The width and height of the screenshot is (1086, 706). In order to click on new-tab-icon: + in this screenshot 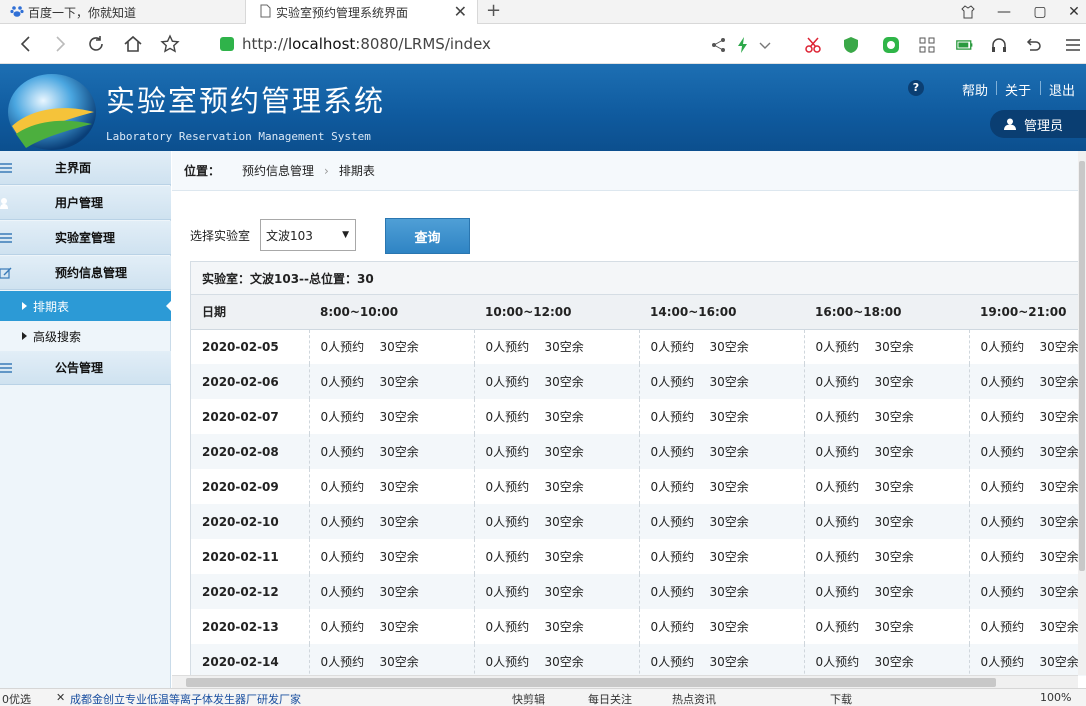, I will do `click(493, 11)`.